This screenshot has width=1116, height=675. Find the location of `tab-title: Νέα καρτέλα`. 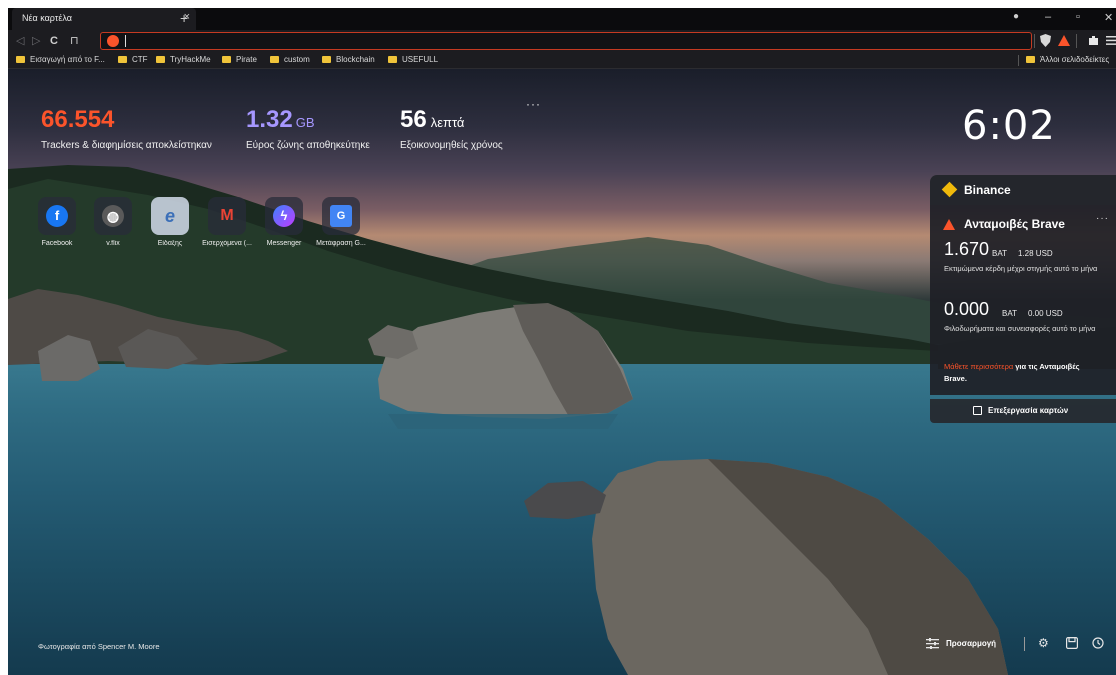

tab-title: Νέα καρτέλα is located at coordinates (47, 18).